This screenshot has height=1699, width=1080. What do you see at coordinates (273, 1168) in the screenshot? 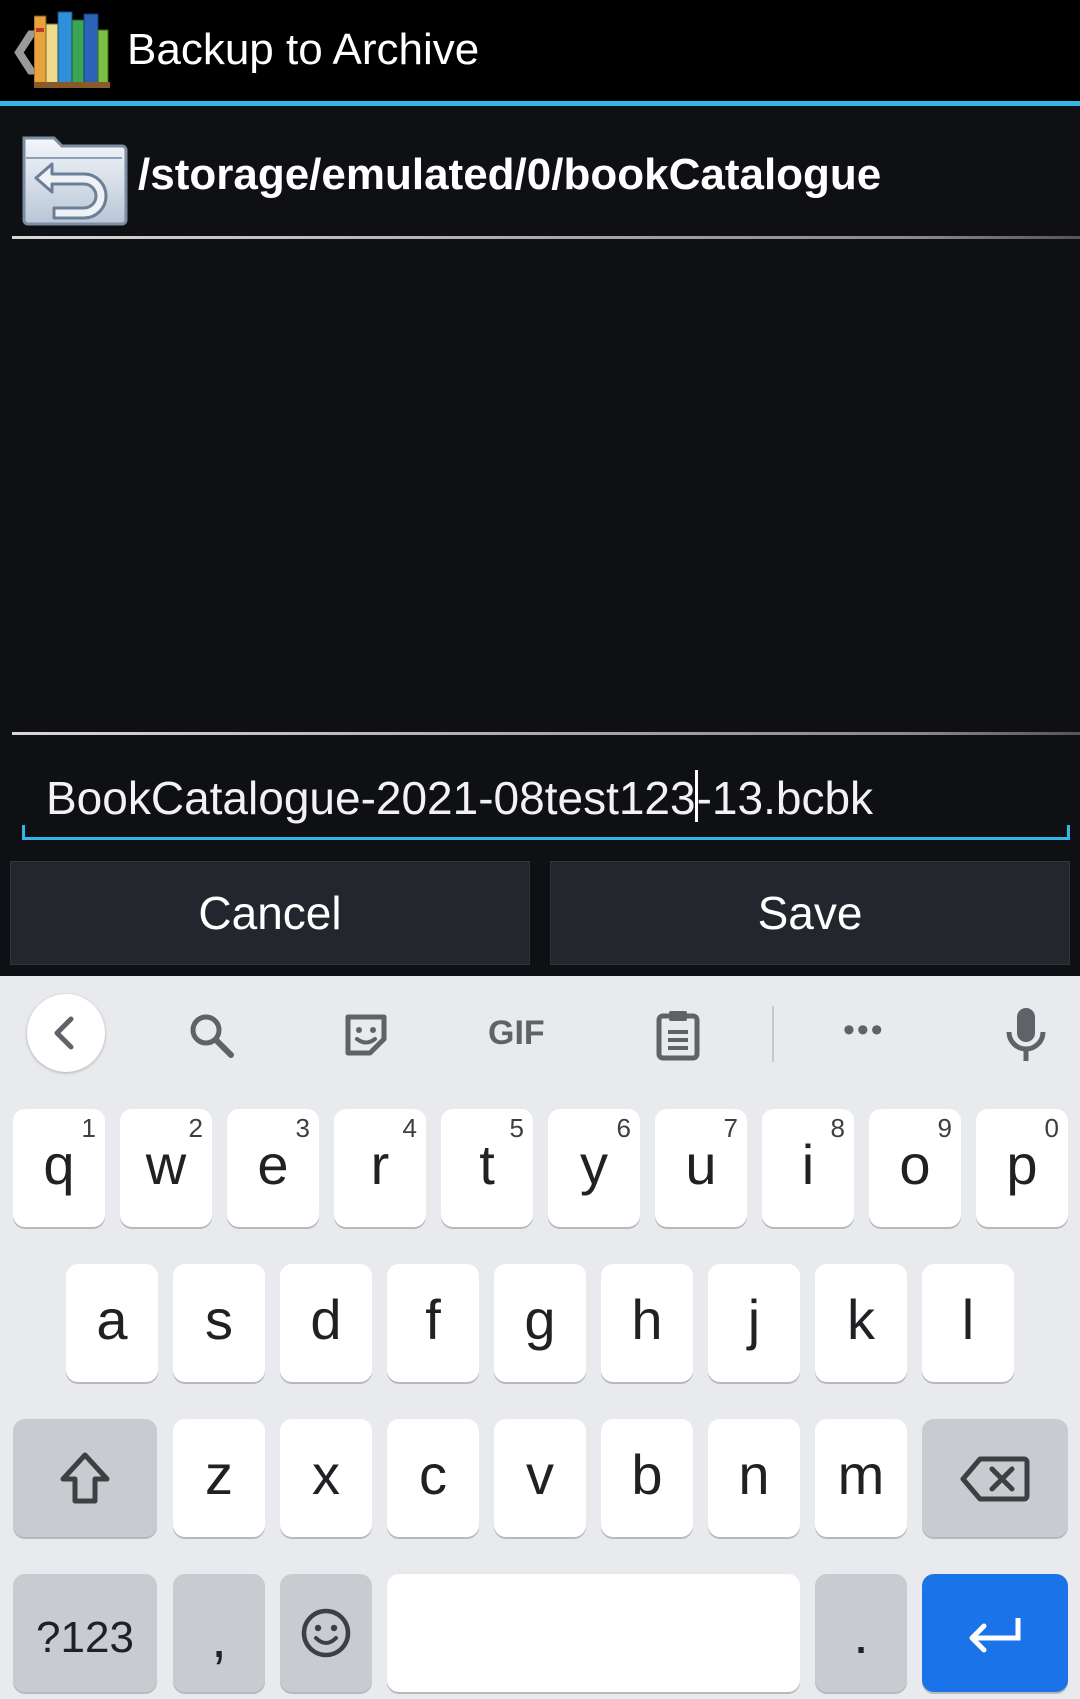
I see `key-e: e3` at bounding box center [273, 1168].